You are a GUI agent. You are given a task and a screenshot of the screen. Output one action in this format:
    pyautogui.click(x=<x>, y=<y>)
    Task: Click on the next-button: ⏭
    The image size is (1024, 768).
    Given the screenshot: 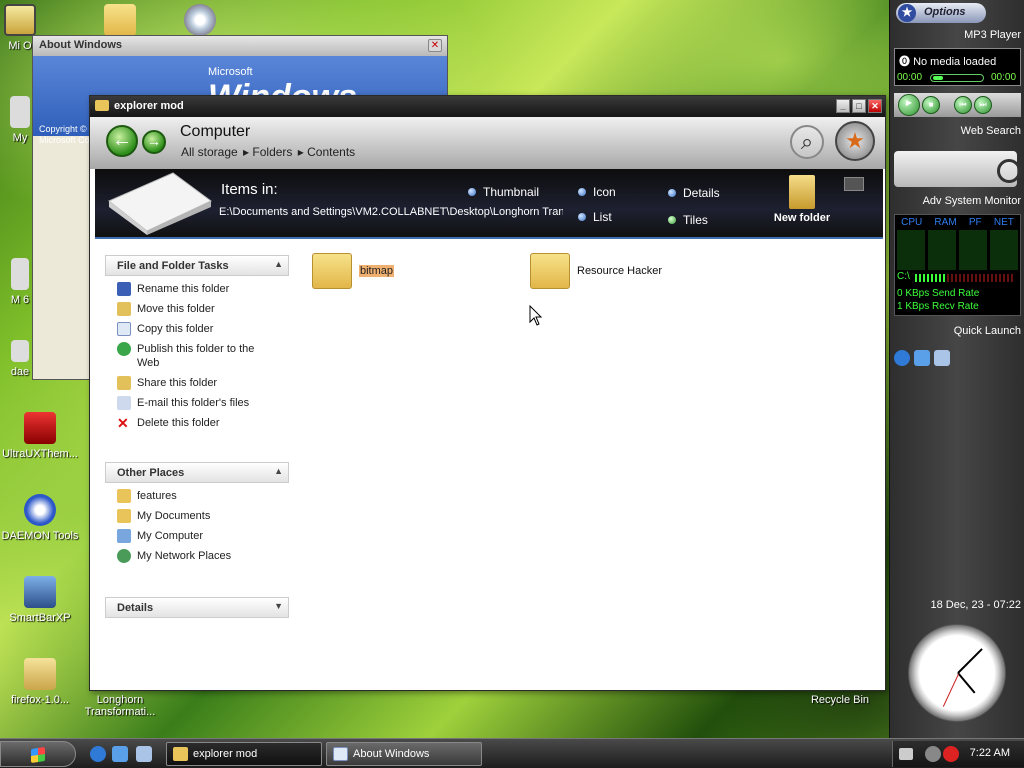 What is the action you would take?
    pyautogui.click(x=983, y=105)
    